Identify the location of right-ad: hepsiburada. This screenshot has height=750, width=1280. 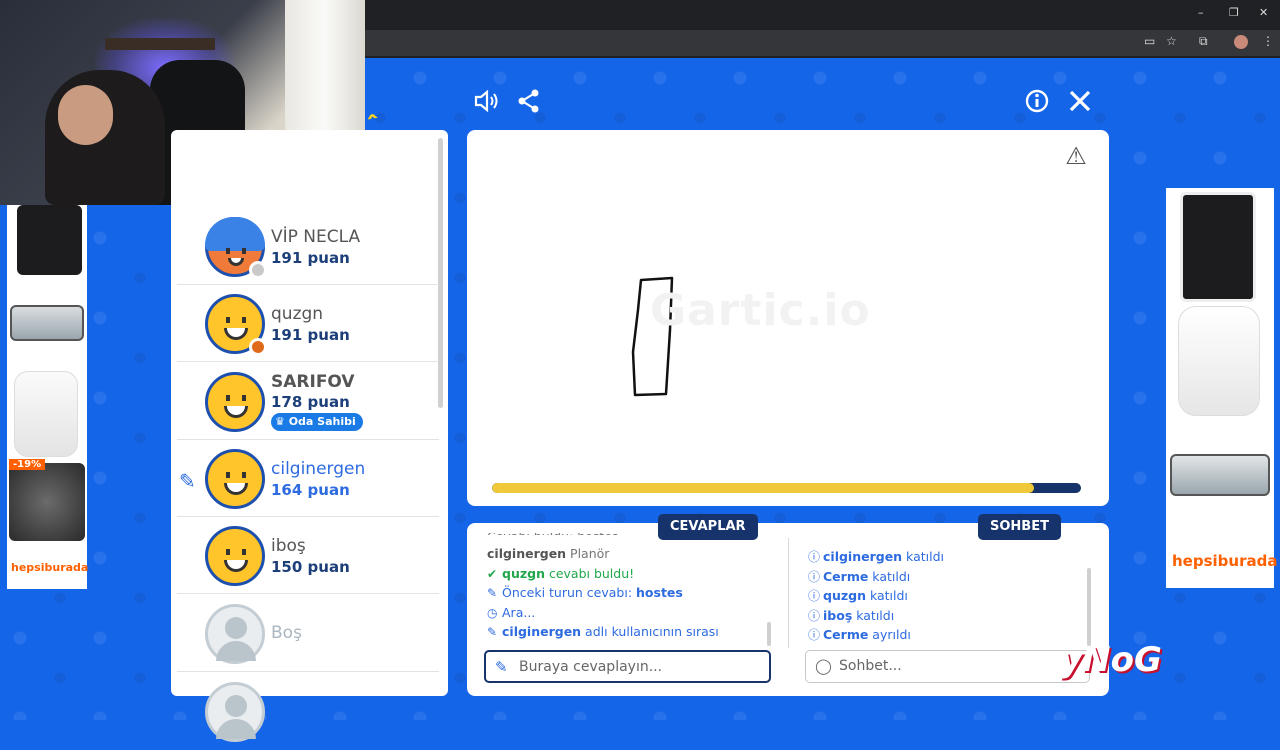
(1222, 388).